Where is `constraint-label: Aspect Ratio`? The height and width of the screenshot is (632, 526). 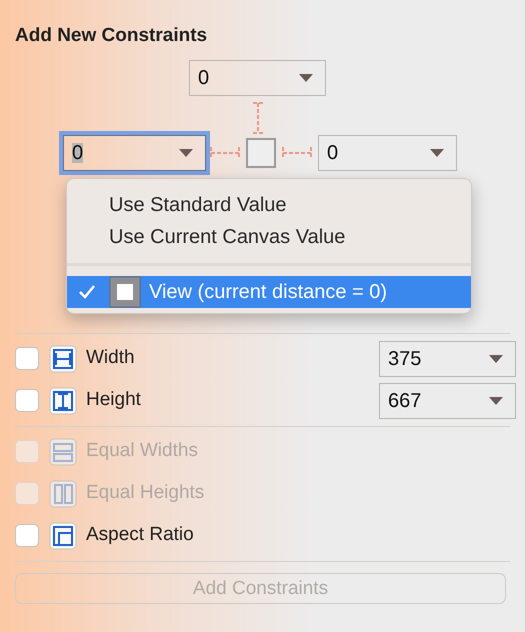 constraint-label: Aspect Ratio is located at coordinates (140, 535).